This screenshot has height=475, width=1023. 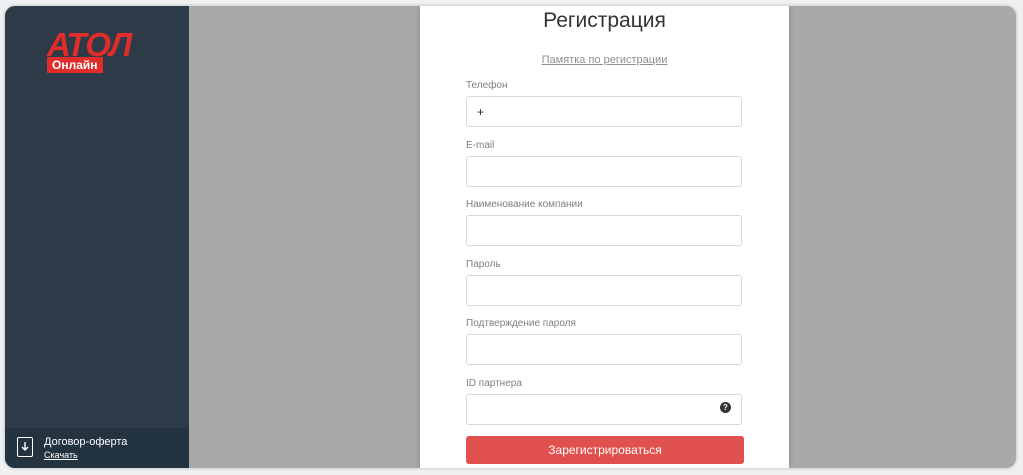 What do you see at coordinates (86, 442) in the screenshot?
I see `offer-agreement-title: Договор-оферта` at bounding box center [86, 442].